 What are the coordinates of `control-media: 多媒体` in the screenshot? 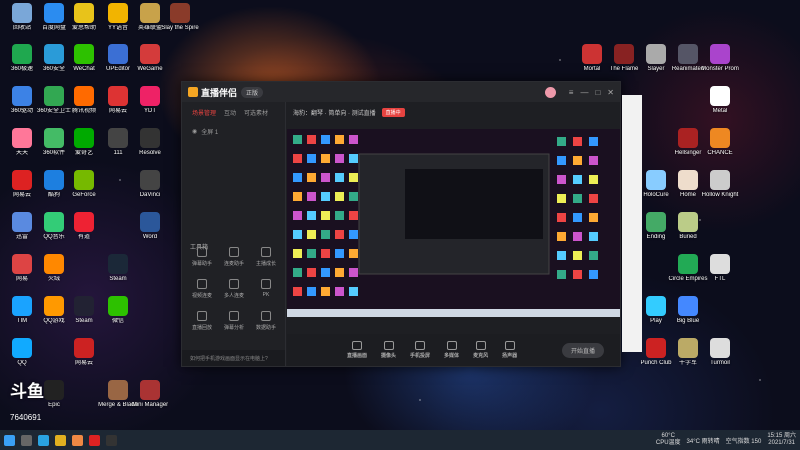 It's located at (451, 350).